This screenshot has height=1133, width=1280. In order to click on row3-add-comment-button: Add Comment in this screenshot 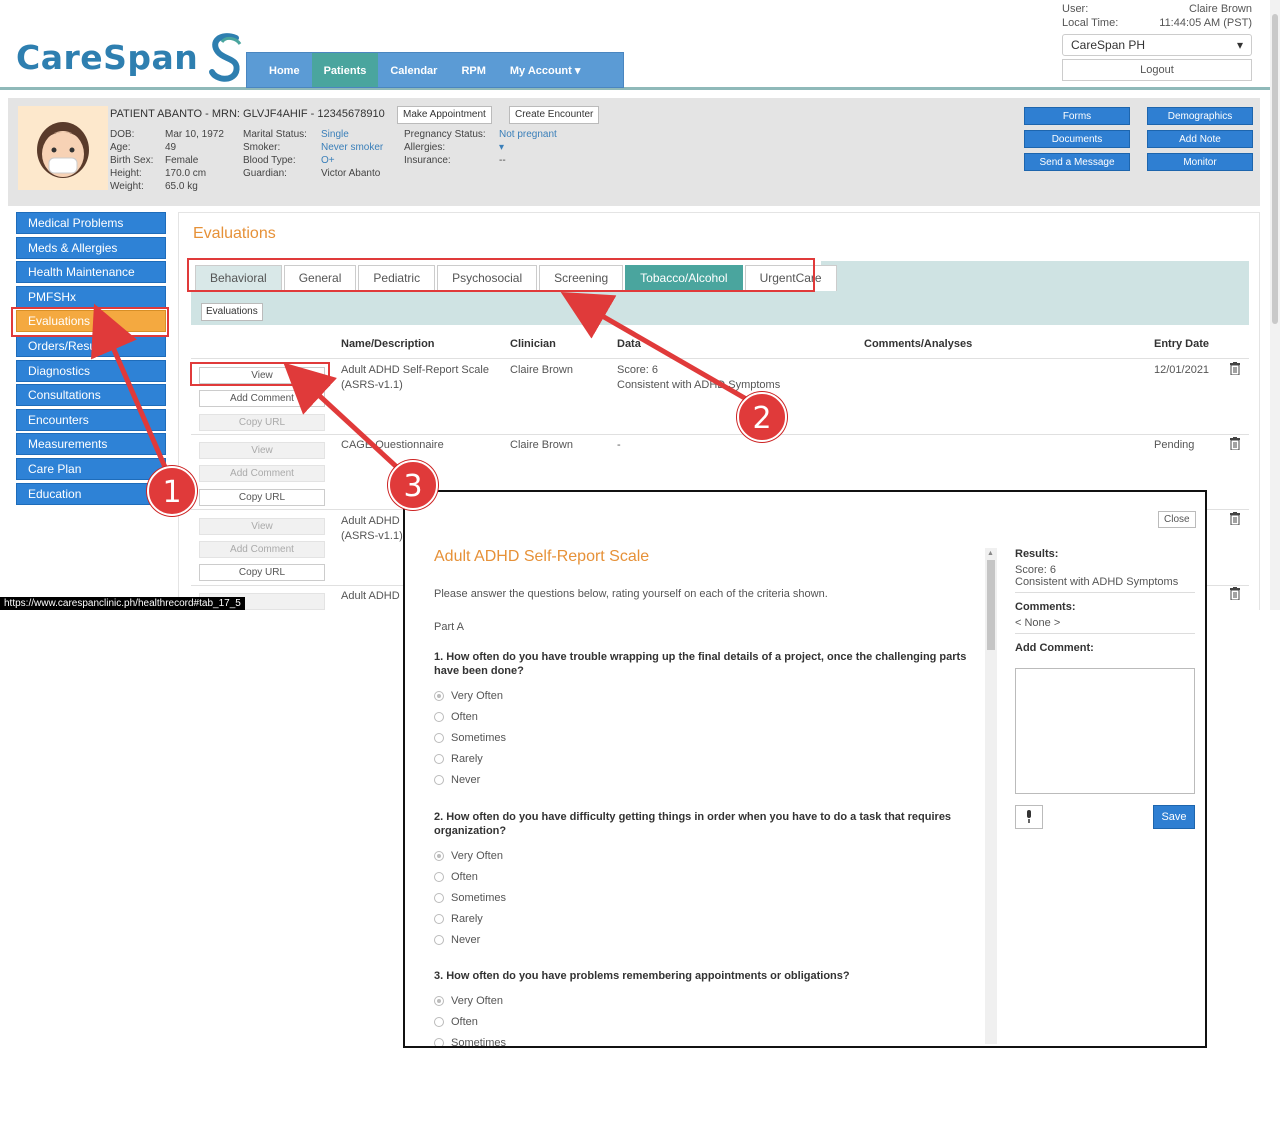, I will do `click(262, 549)`.